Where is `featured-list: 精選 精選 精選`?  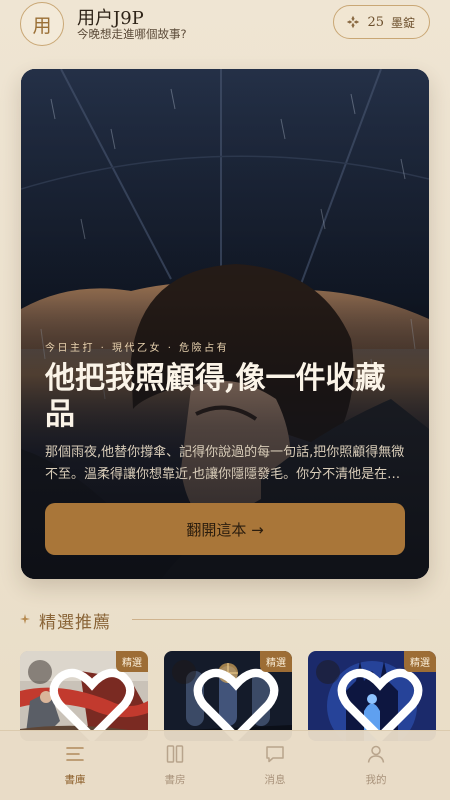
featured-list: 精選 精選 精選 is located at coordinates (235, 696).